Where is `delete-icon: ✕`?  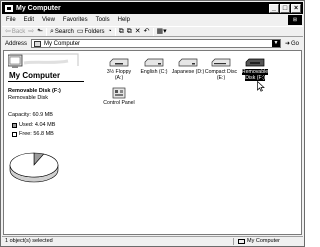
delete-icon: ✕ is located at coordinates (137, 31).